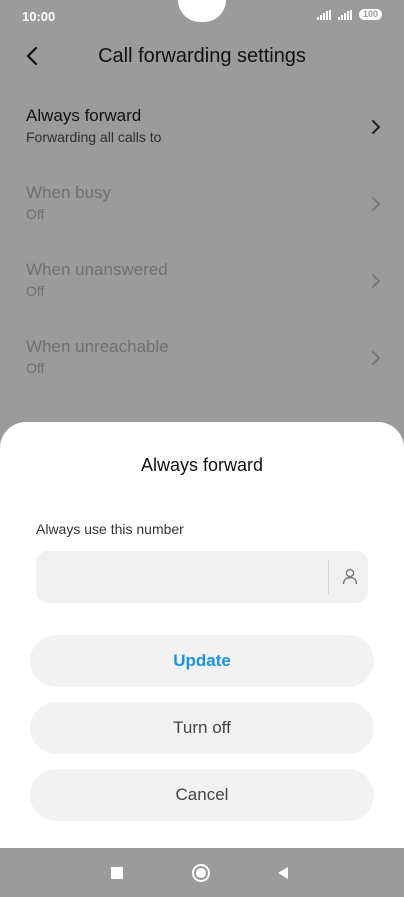 This screenshot has height=897, width=404. I want to click on status-bar: 10:00 100, so click(202, 17).